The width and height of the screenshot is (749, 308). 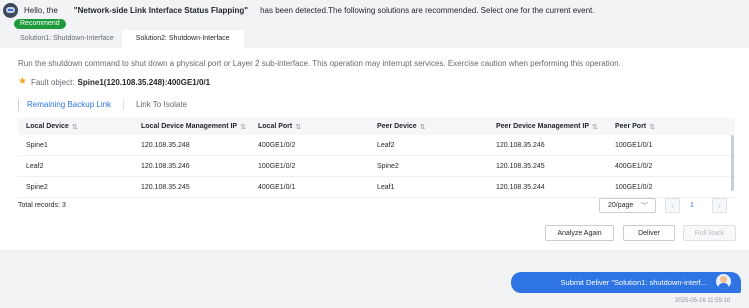 I want to click on tab-link-to-isolate: Link To Isolate, so click(x=161, y=104).